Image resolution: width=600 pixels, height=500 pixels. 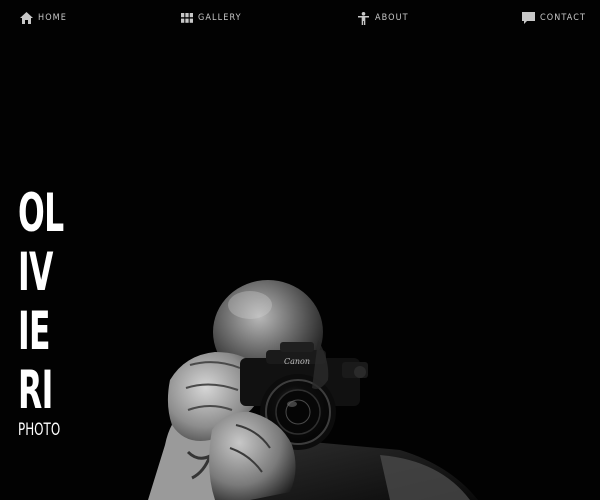 I want to click on nav-item-gallery: GALLERY, so click(x=211, y=18).